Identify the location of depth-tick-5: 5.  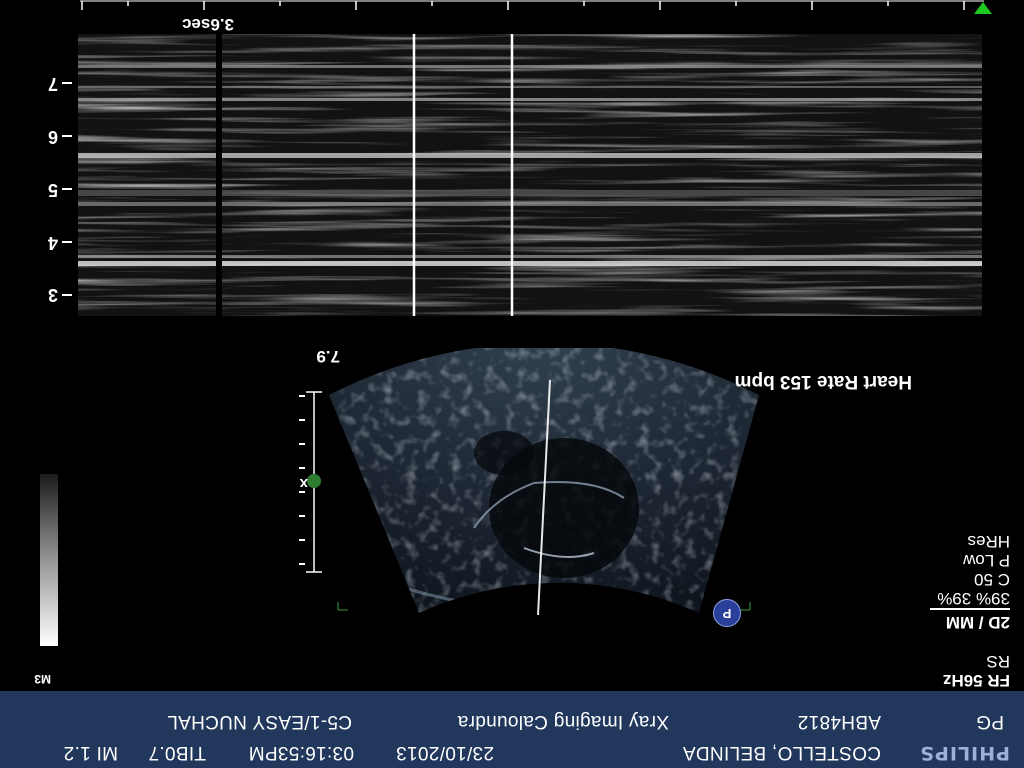
(52, 190).